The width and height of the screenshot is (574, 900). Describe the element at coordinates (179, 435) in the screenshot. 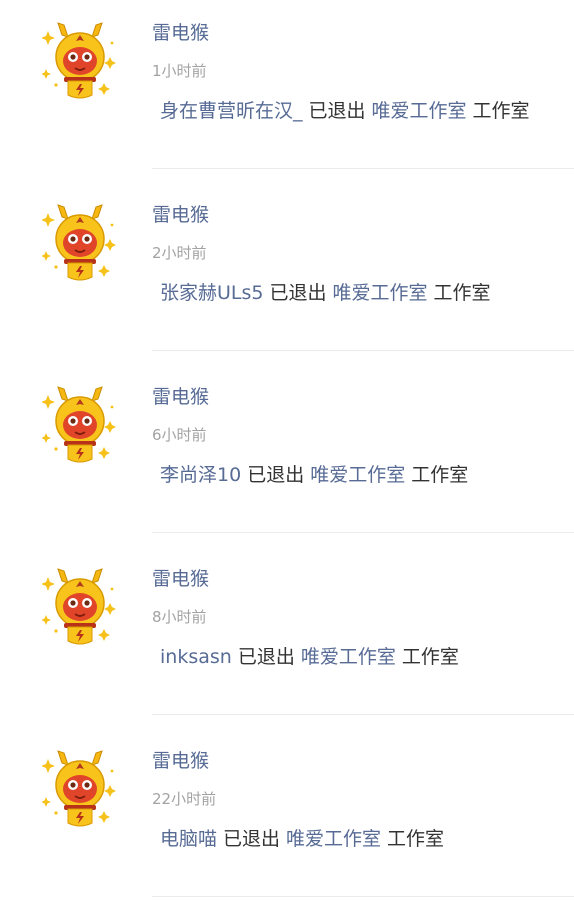

I see `timestamp: 6小时前` at that location.